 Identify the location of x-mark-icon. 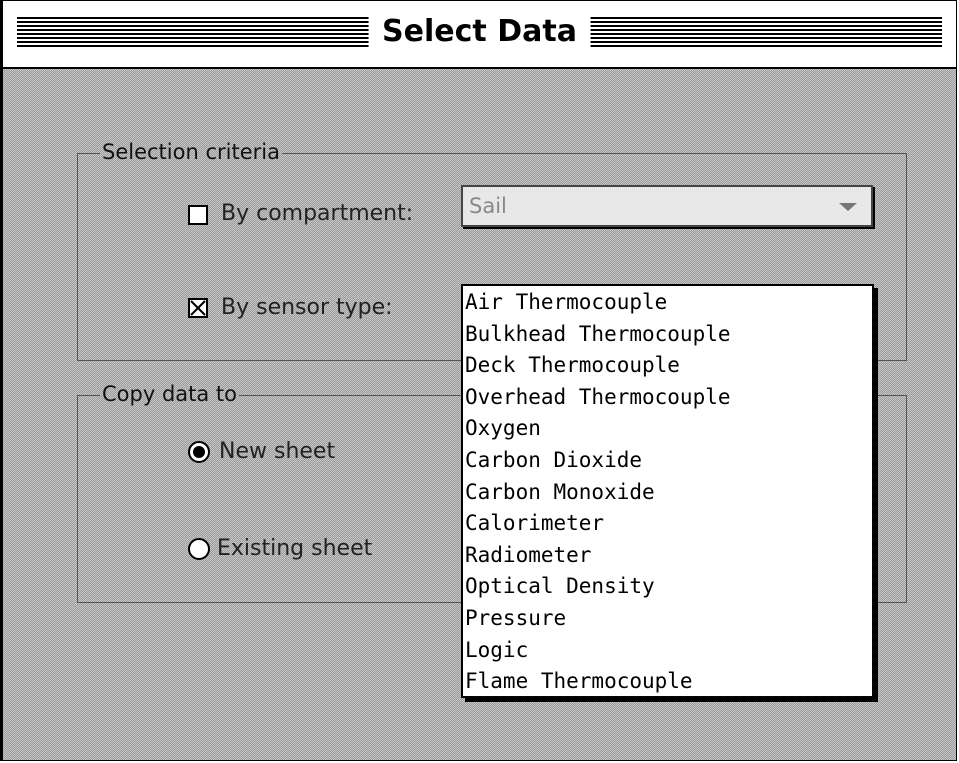
(198, 308).